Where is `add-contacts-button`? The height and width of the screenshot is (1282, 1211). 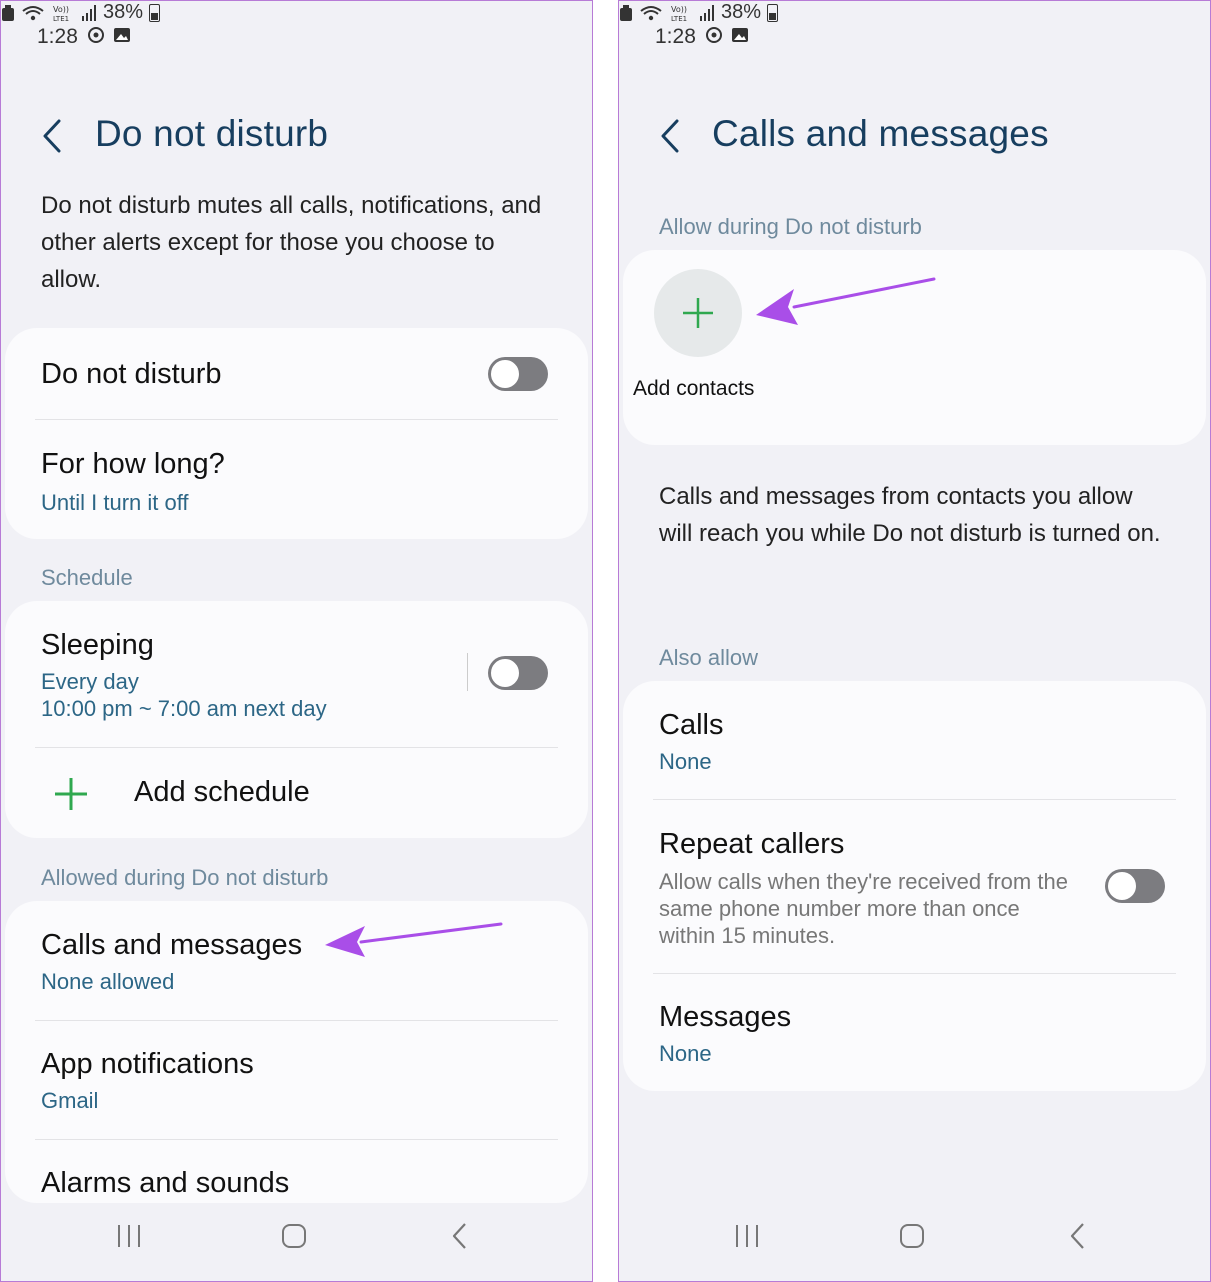
add-contacts-button is located at coordinates (698, 313).